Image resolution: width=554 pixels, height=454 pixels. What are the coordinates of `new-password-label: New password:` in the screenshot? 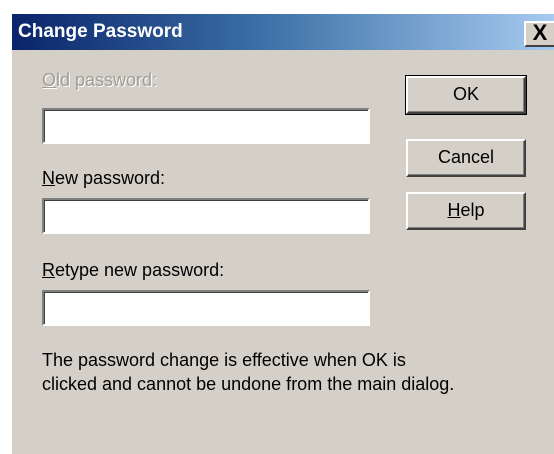 It's located at (103, 178).